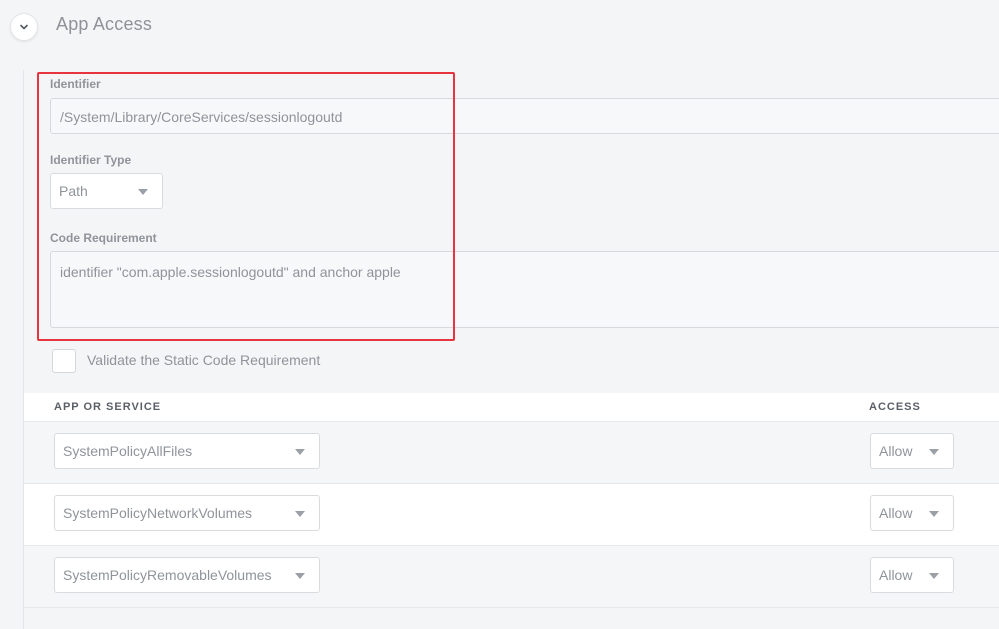 This screenshot has height=629, width=999. Describe the element at coordinates (128, 451) in the screenshot. I see `service-value: SystemPolicyAllFiles` at that location.